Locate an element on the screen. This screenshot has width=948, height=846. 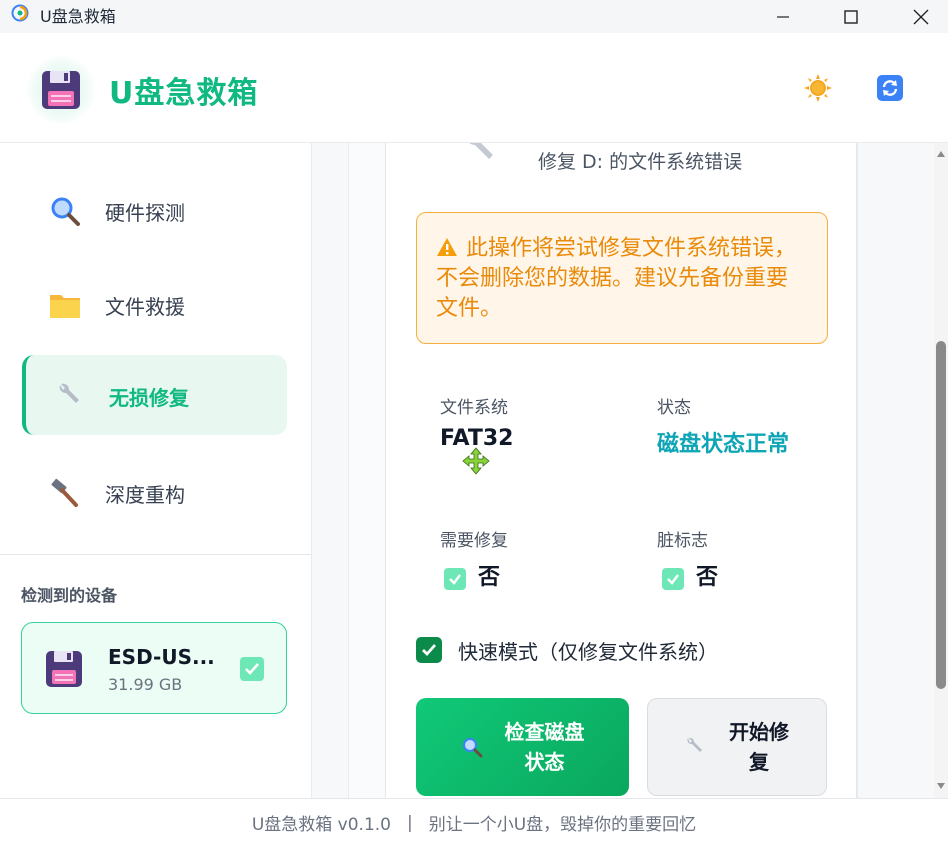
start-repair-label-line1: 开始修 is located at coordinates (759, 732).